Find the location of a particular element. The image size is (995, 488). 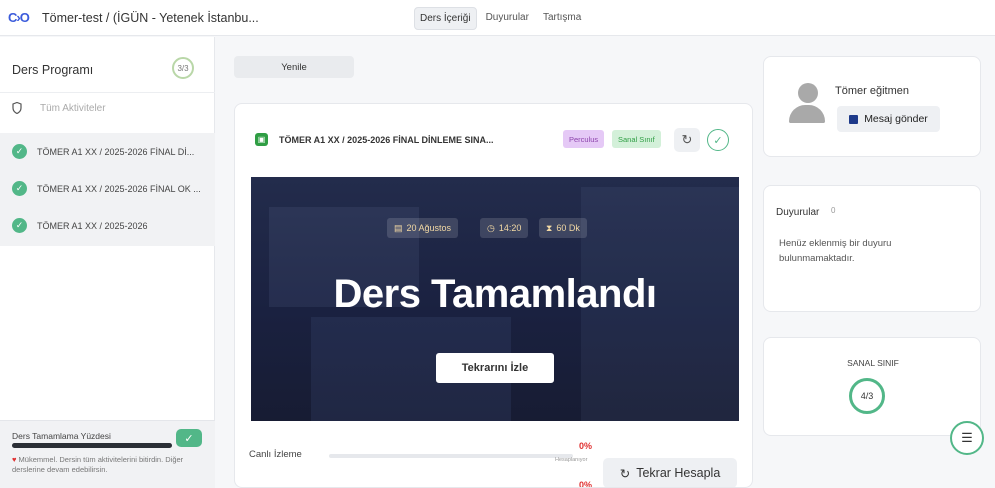

date-pill: ▤ 20 Ağustos is located at coordinates (423, 228).